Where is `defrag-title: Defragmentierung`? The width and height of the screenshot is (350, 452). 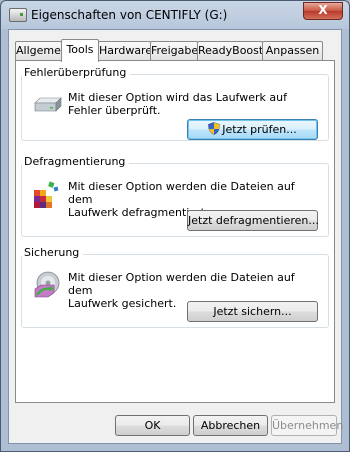
defrag-title: Defragmentierung is located at coordinates (76, 161).